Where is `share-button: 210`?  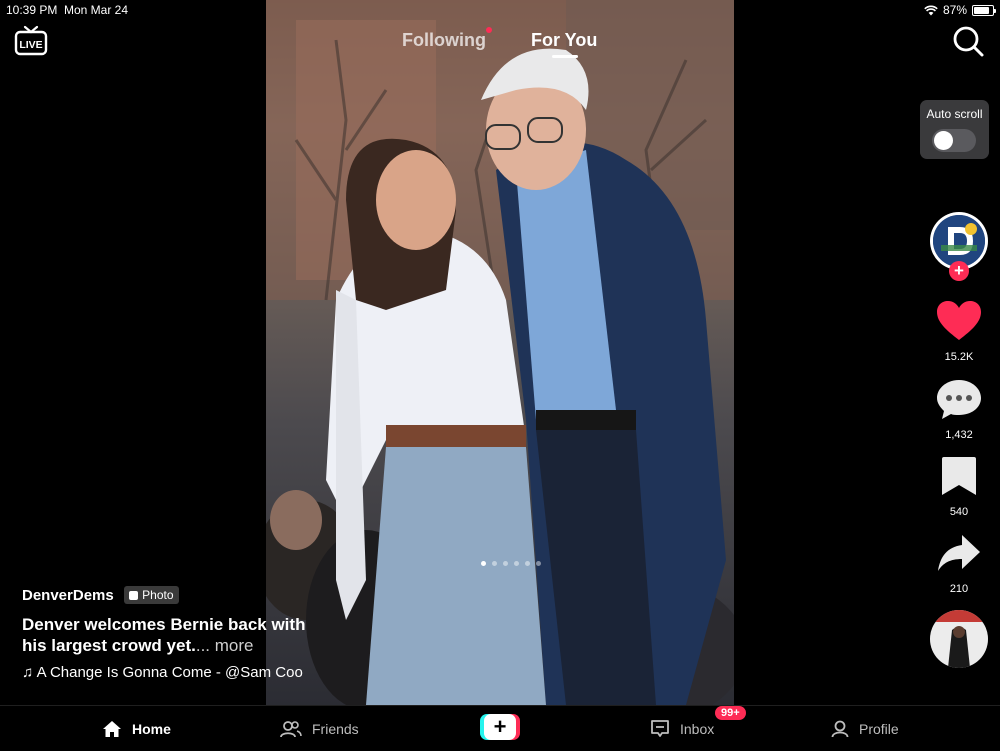 share-button: 210 is located at coordinates (959, 563).